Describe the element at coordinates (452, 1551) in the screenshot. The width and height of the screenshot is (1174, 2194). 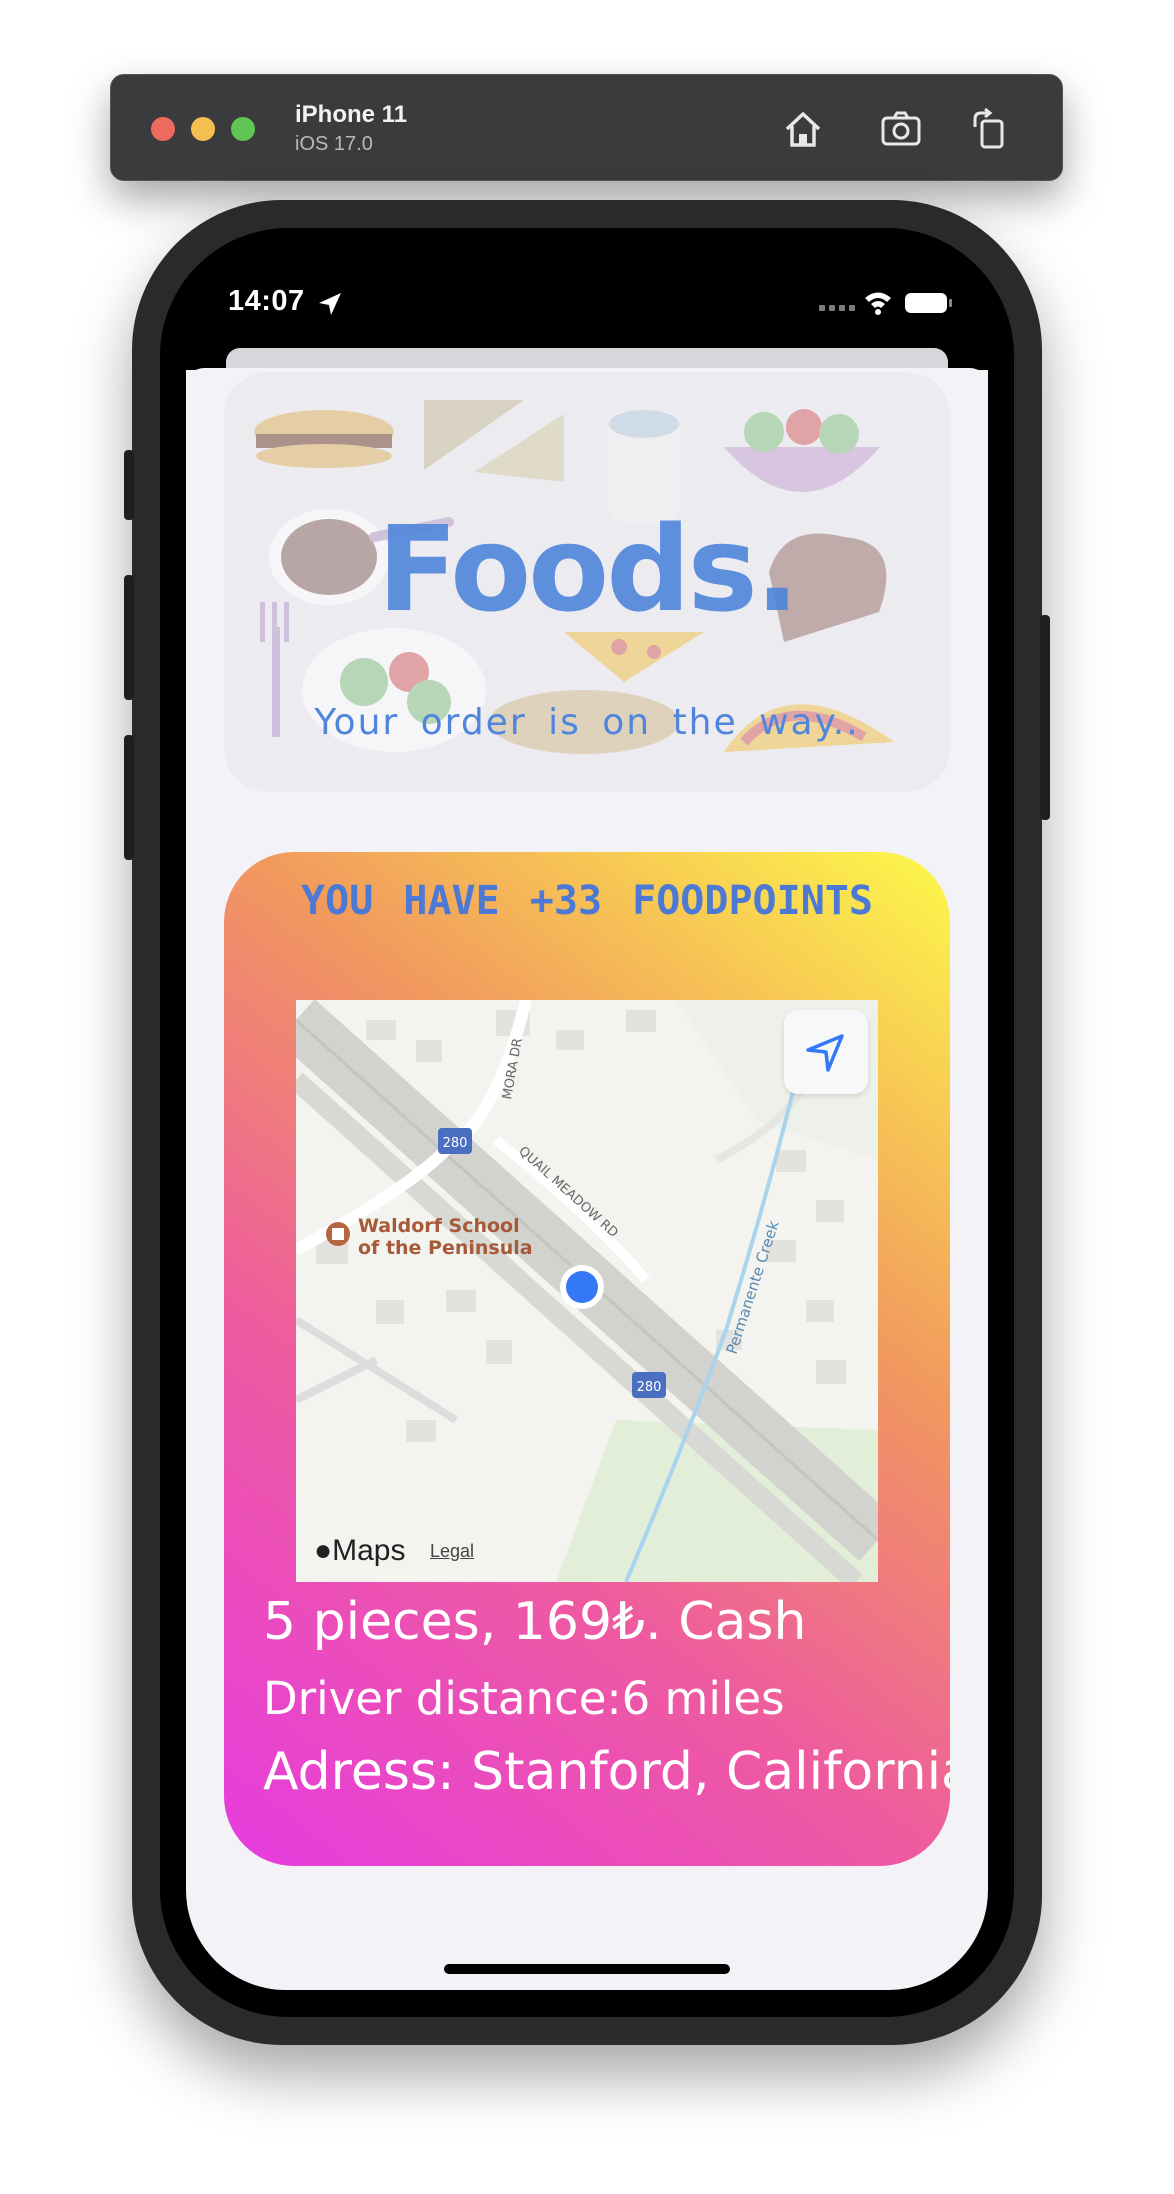
I see `legal-link: Legal` at that location.